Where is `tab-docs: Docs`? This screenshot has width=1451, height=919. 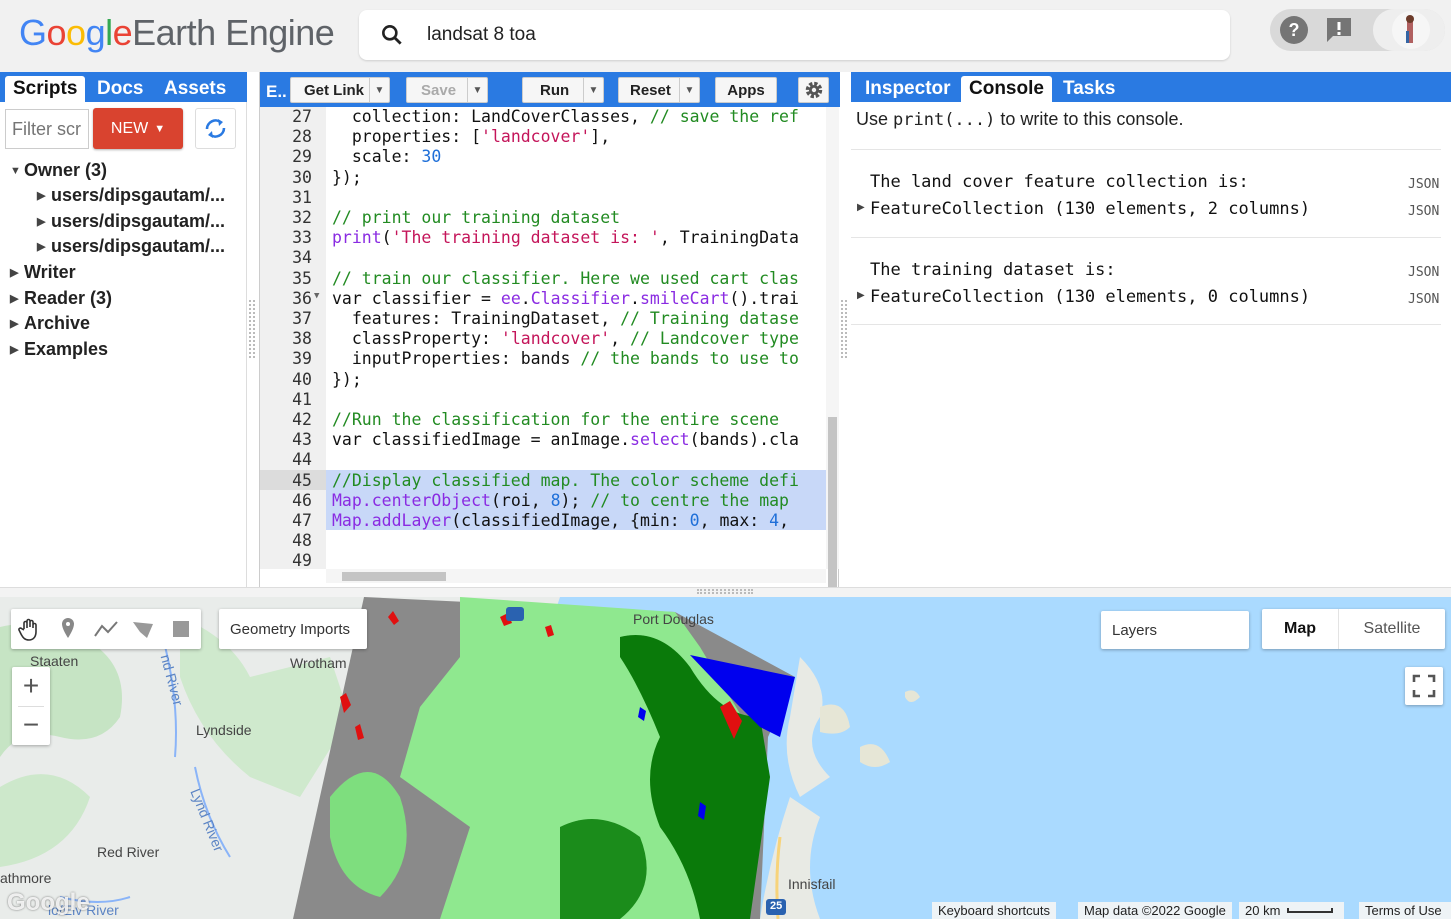 tab-docs: Docs is located at coordinates (120, 89).